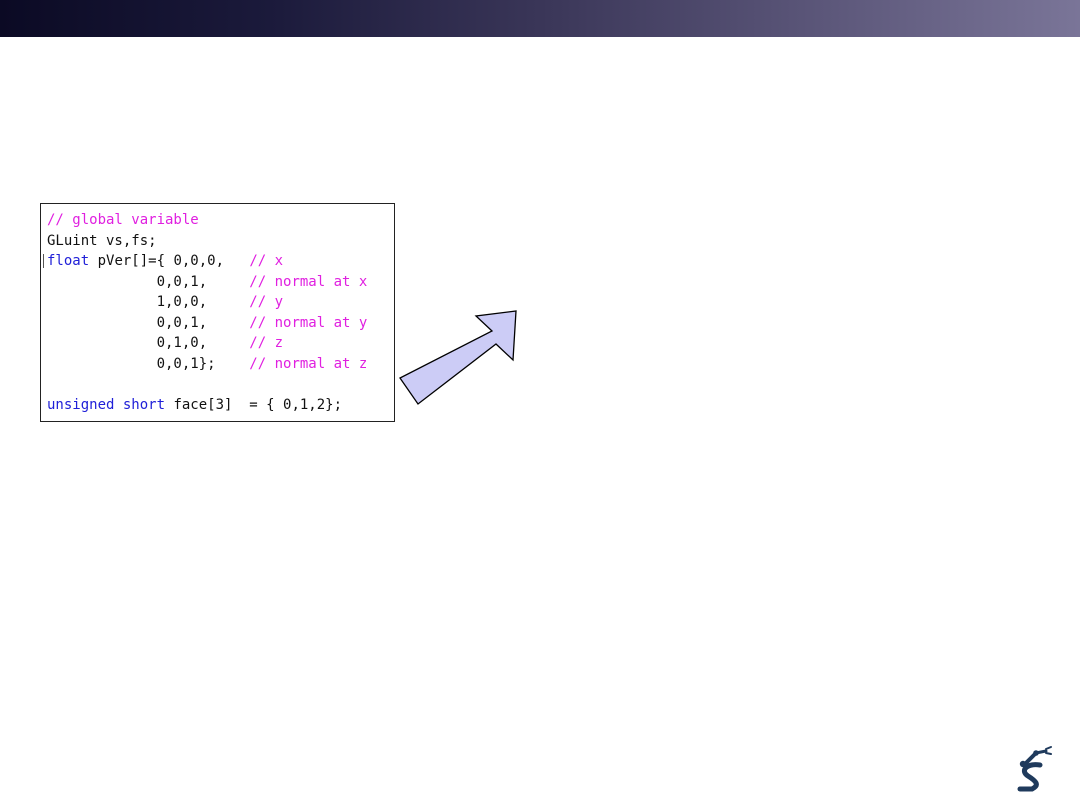 The width and height of the screenshot is (1080, 810). What do you see at coordinates (540, 18) in the screenshot?
I see `header-bar` at bounding box center [540, 18].